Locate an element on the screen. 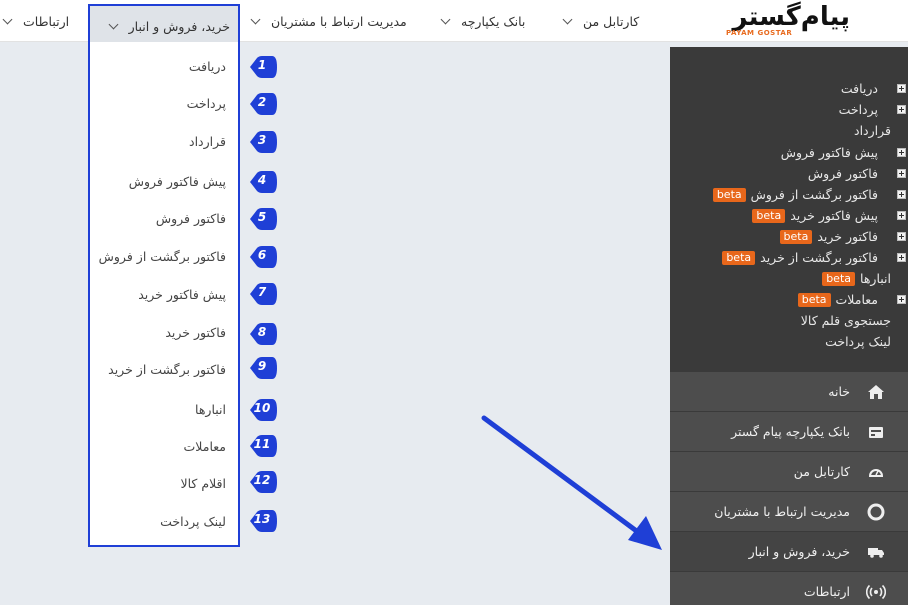 The width and height of the screenshot is (908, 605). callout-number: 4 is located at coordinates (262, 180).